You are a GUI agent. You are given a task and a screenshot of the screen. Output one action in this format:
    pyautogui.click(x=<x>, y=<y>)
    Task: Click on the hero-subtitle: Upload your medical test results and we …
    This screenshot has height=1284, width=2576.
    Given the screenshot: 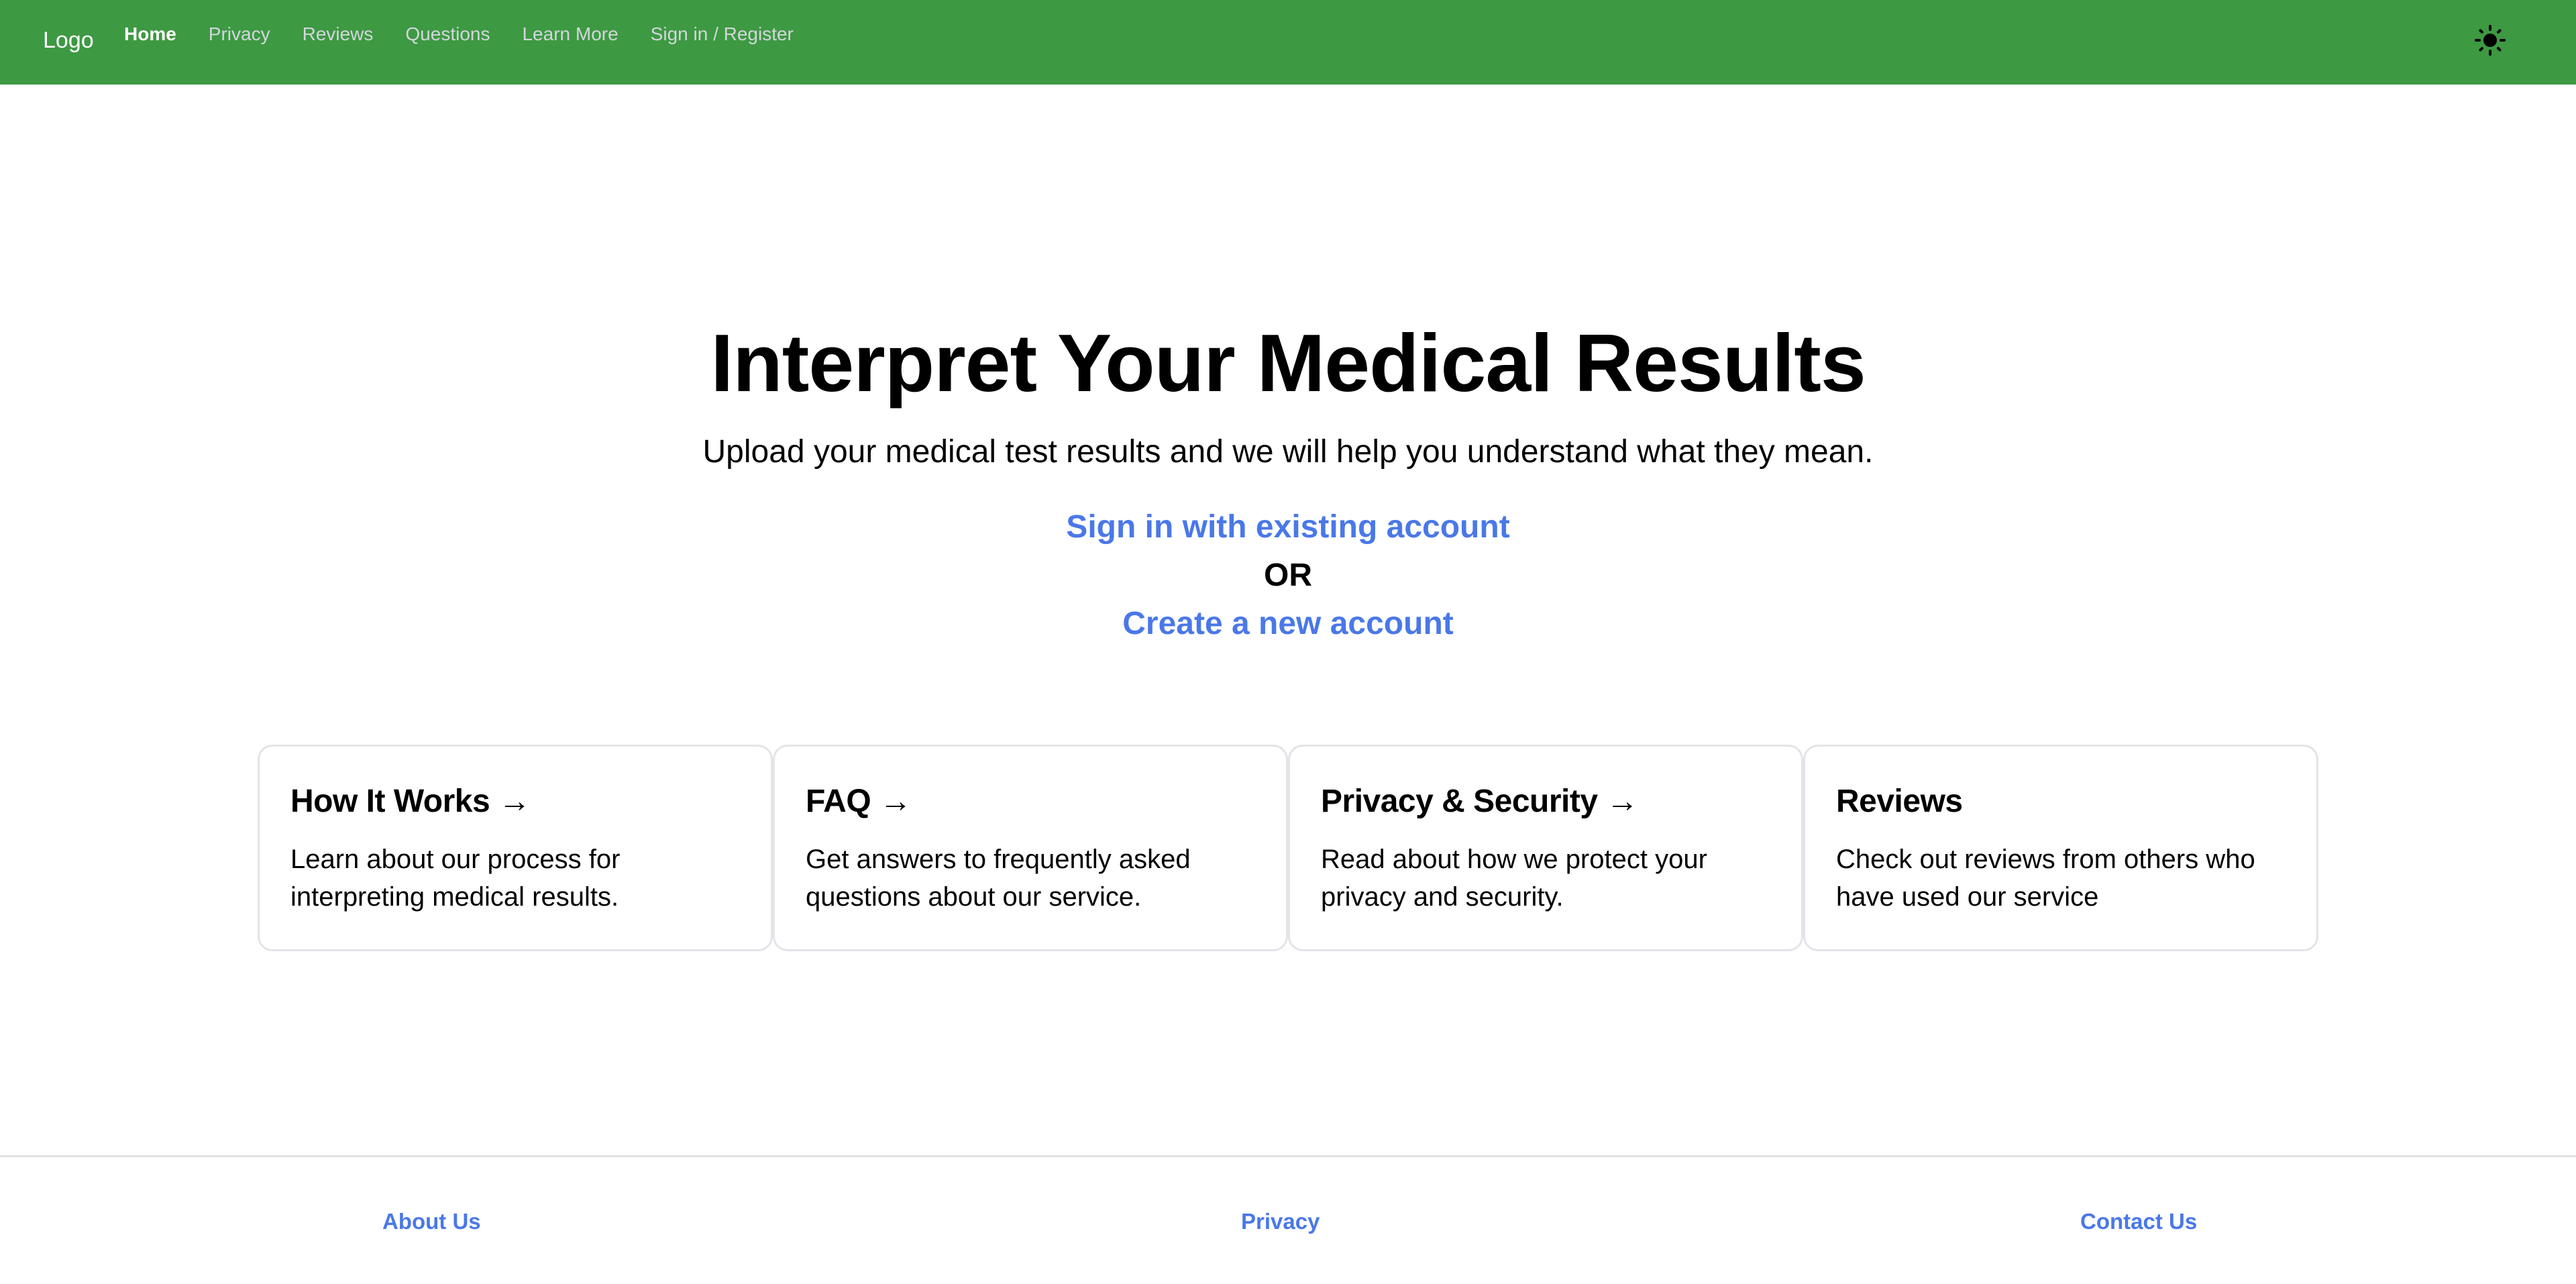 What is the action you would take?
    pyautogui.click(x=1288, y=452)
    